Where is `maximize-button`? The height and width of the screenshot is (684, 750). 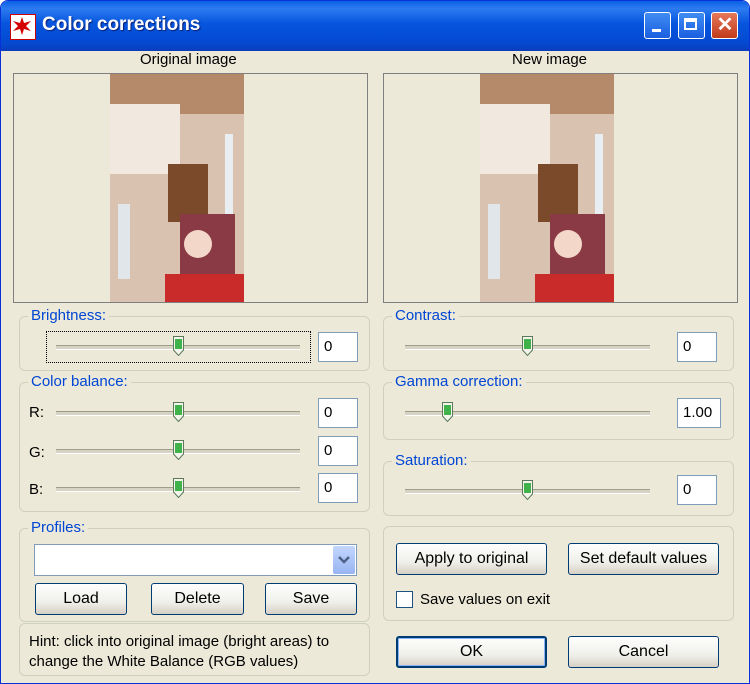 maximize-button is located at coordinates (691, 25).